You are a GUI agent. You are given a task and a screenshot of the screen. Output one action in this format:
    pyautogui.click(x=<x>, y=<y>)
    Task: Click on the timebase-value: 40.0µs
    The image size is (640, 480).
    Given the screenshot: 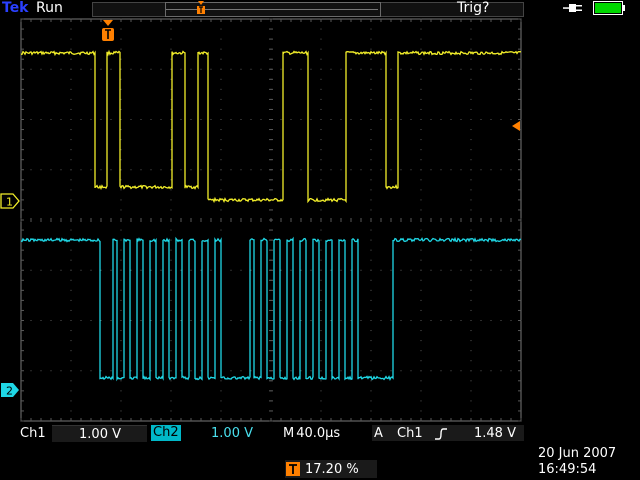 What is the action you would take?
    pyautogui.click(x=318, y=433)
    